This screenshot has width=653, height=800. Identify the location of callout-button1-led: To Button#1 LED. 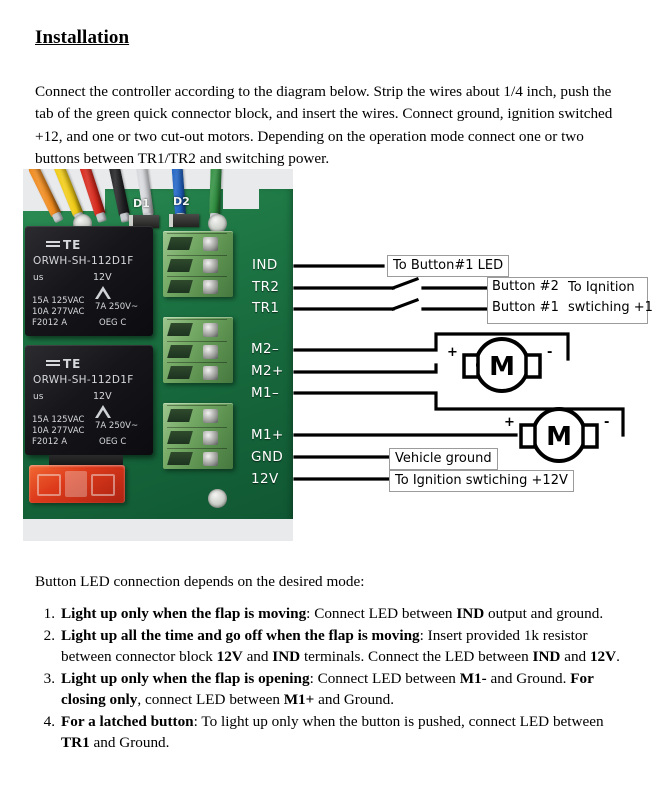
(448, 266).